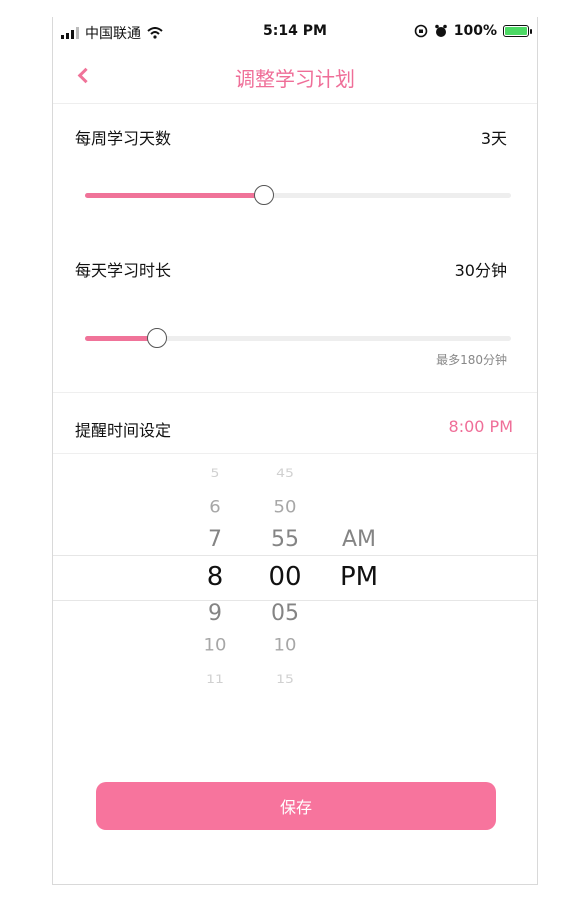 This screenshot has height=910, width=580. I want to click on reminder-value: 8:00 PM, so click(481, 426).